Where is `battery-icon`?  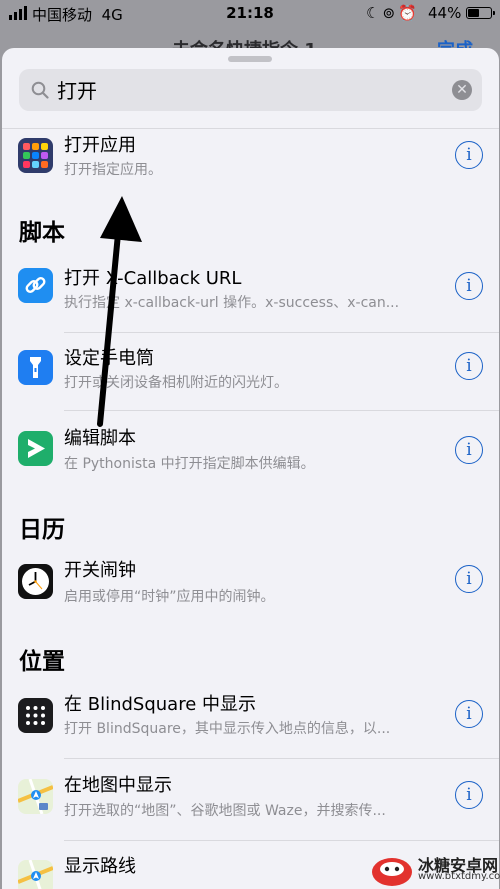
battery-icon is located at coordinates (480, 13).